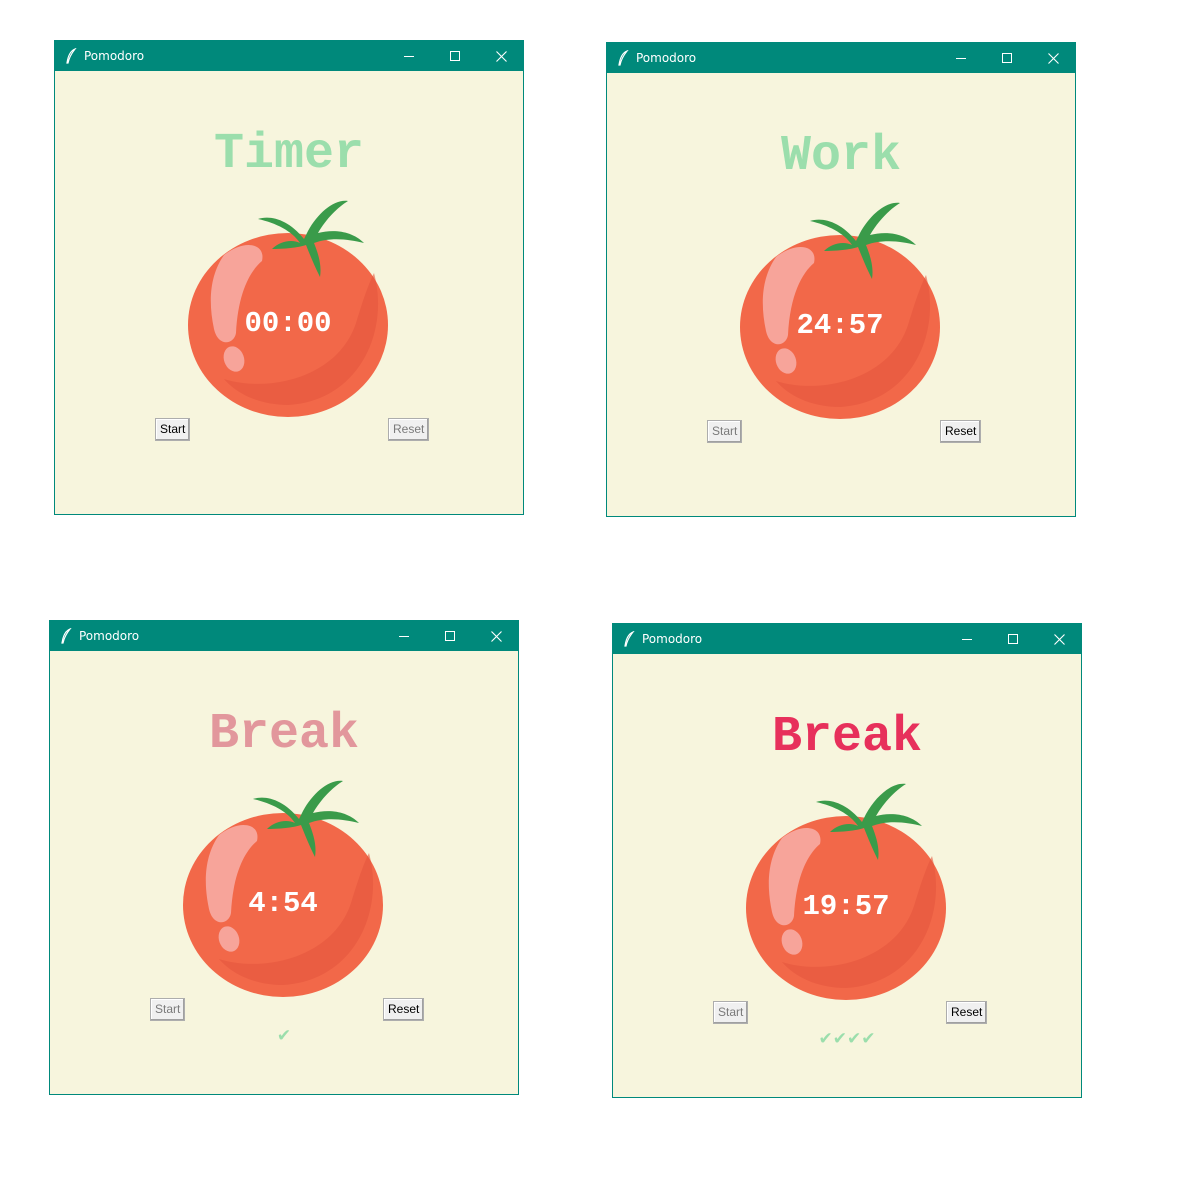 Image resolution: width=1200 pixels, height=1200 pixels. What do you see at coordinates (288, 323) in the screenshot?
I see `timer-display: 00:00` at bounding box center [288, 323].